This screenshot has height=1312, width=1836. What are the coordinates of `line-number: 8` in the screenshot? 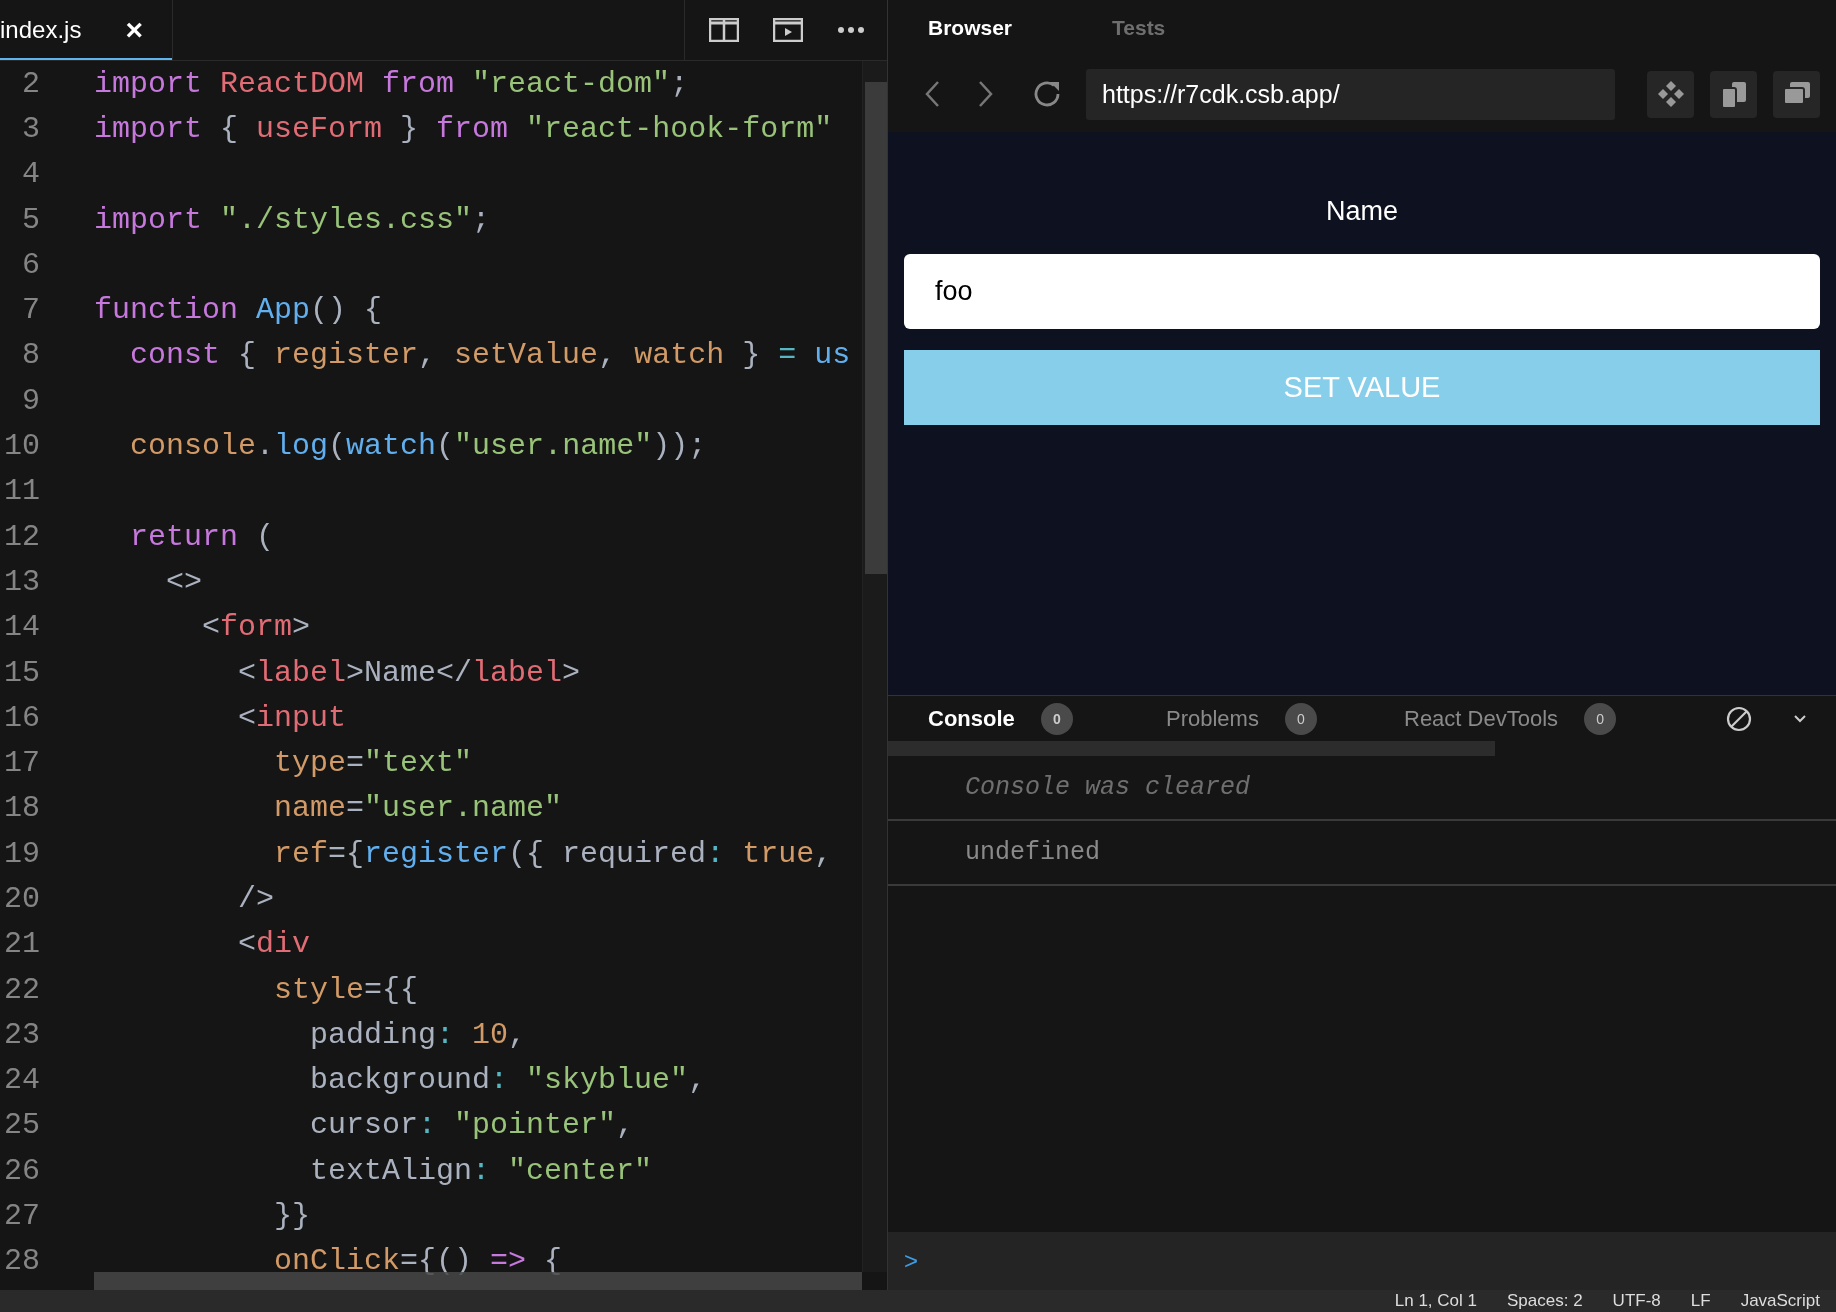 It's located at (30, 355).